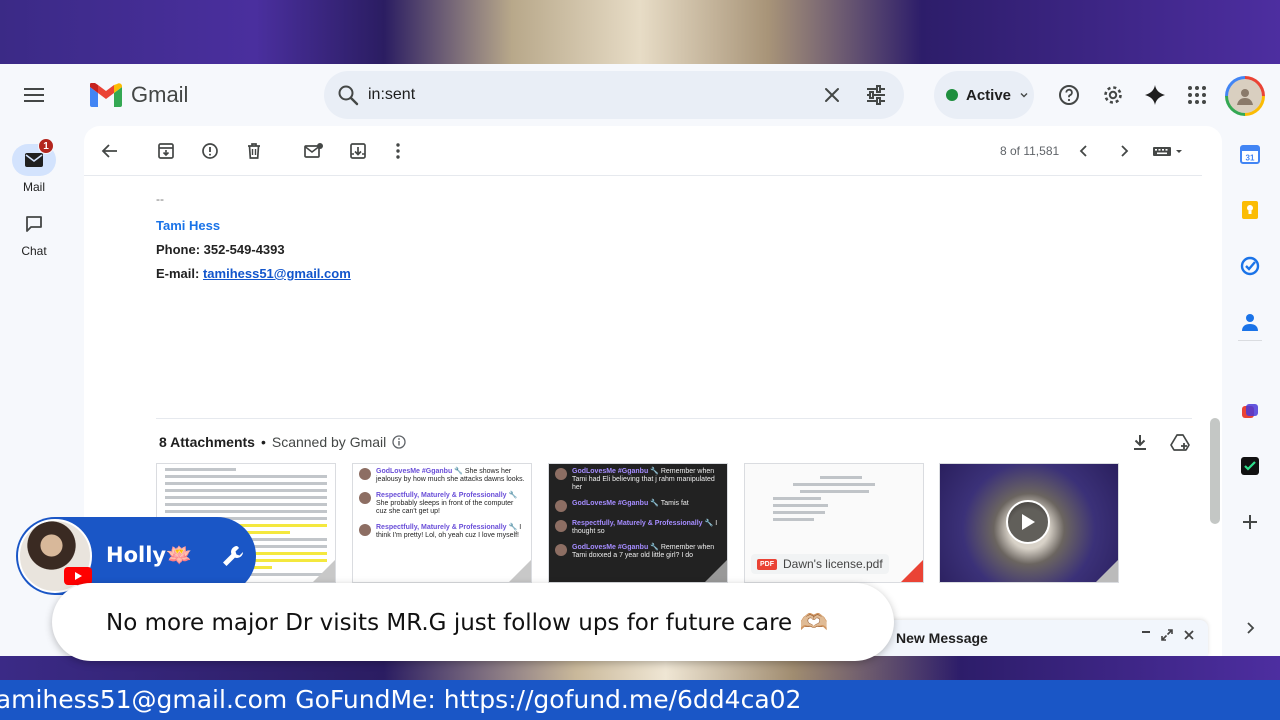  I want to click on active-status-dot, so click(952, 95).